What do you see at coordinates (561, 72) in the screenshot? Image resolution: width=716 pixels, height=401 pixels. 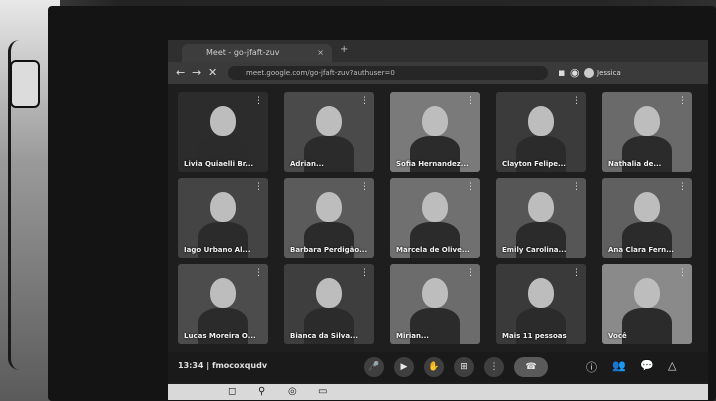 I see `camera-status-icon: ▪` at bounding box center [561, 72].